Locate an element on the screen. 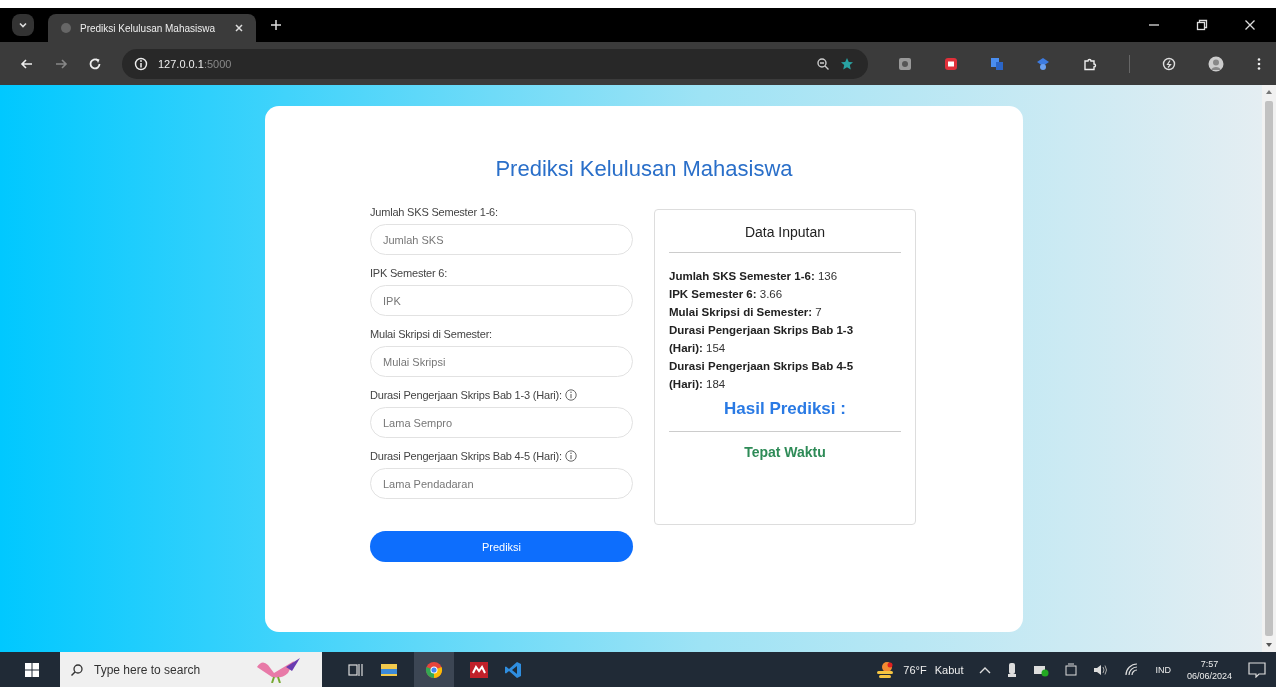 The height and width of the screenshot is (687, 1276). reload-icon is located at coordinates (95, 63).